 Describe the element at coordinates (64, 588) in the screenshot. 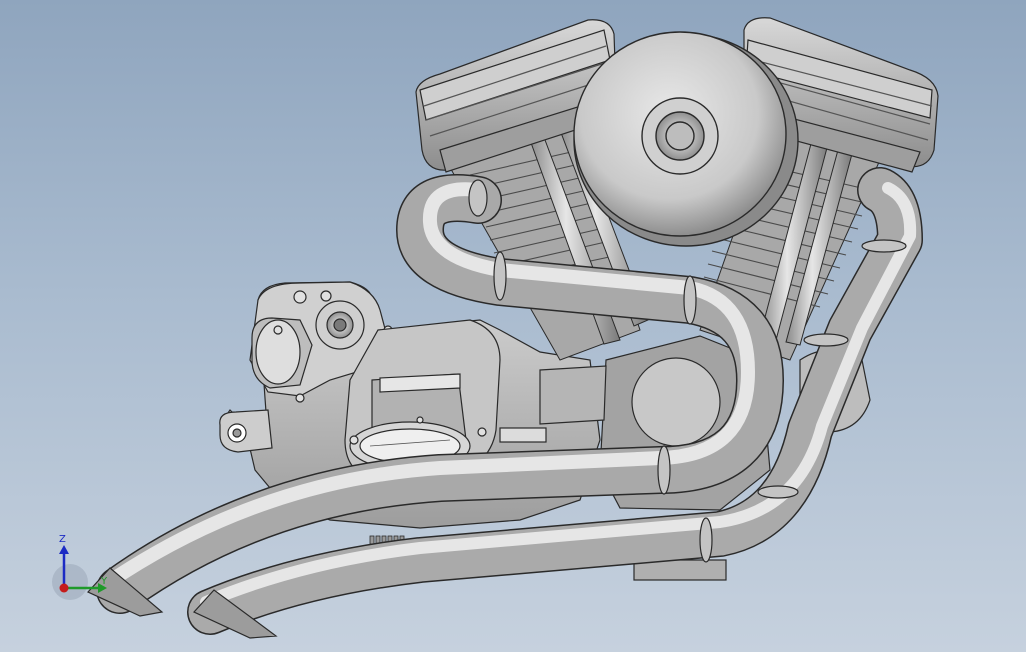

I see `x-axis-origin` at that location.